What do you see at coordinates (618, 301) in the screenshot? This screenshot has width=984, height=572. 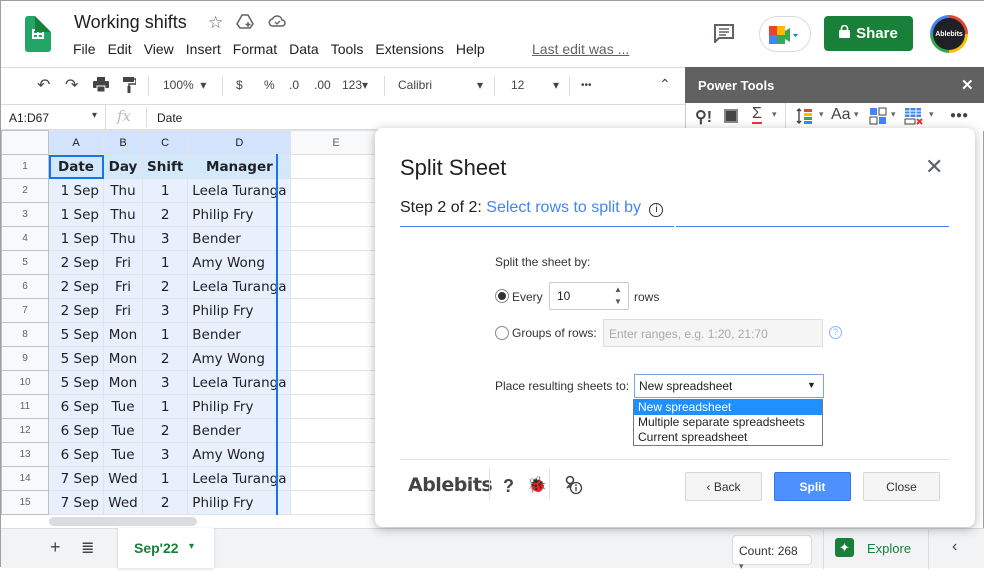 I see `decrement-icon: ▼` at bounding box center [618, 301].